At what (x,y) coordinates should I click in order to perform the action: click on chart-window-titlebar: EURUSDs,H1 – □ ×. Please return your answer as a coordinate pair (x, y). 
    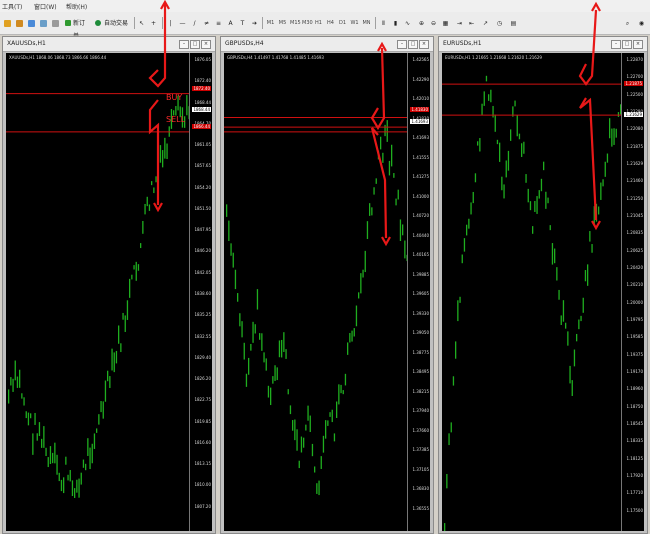
    Looking at the image, I should click on (543, 44).